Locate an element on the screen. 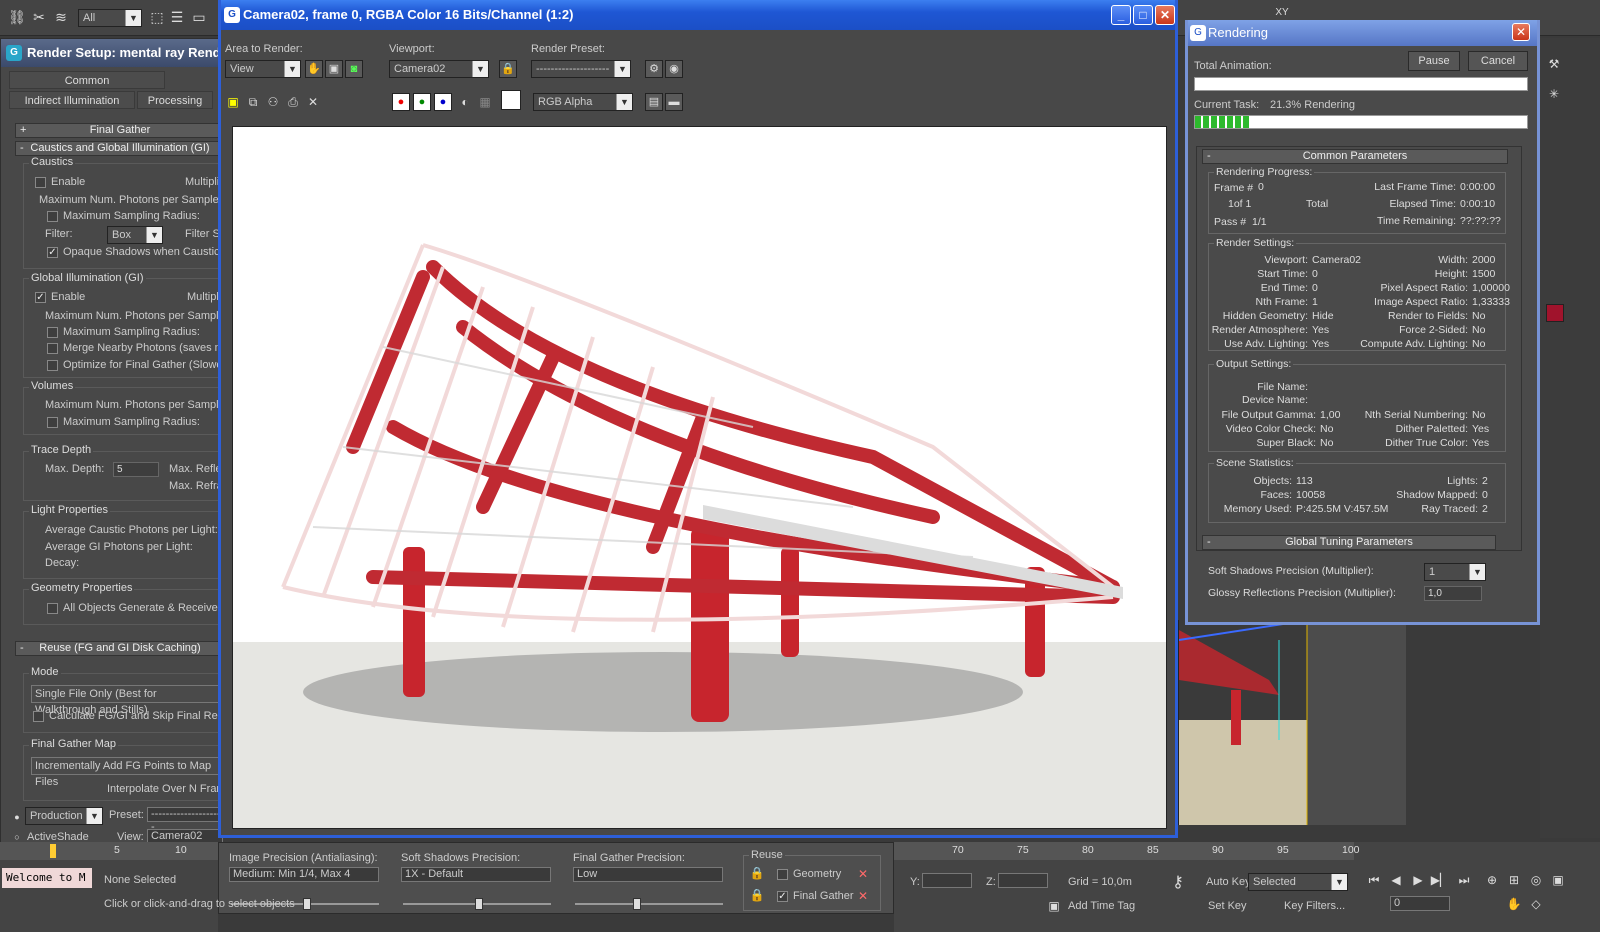  red-channel-icon: ● is located at coordinates (401, 102).